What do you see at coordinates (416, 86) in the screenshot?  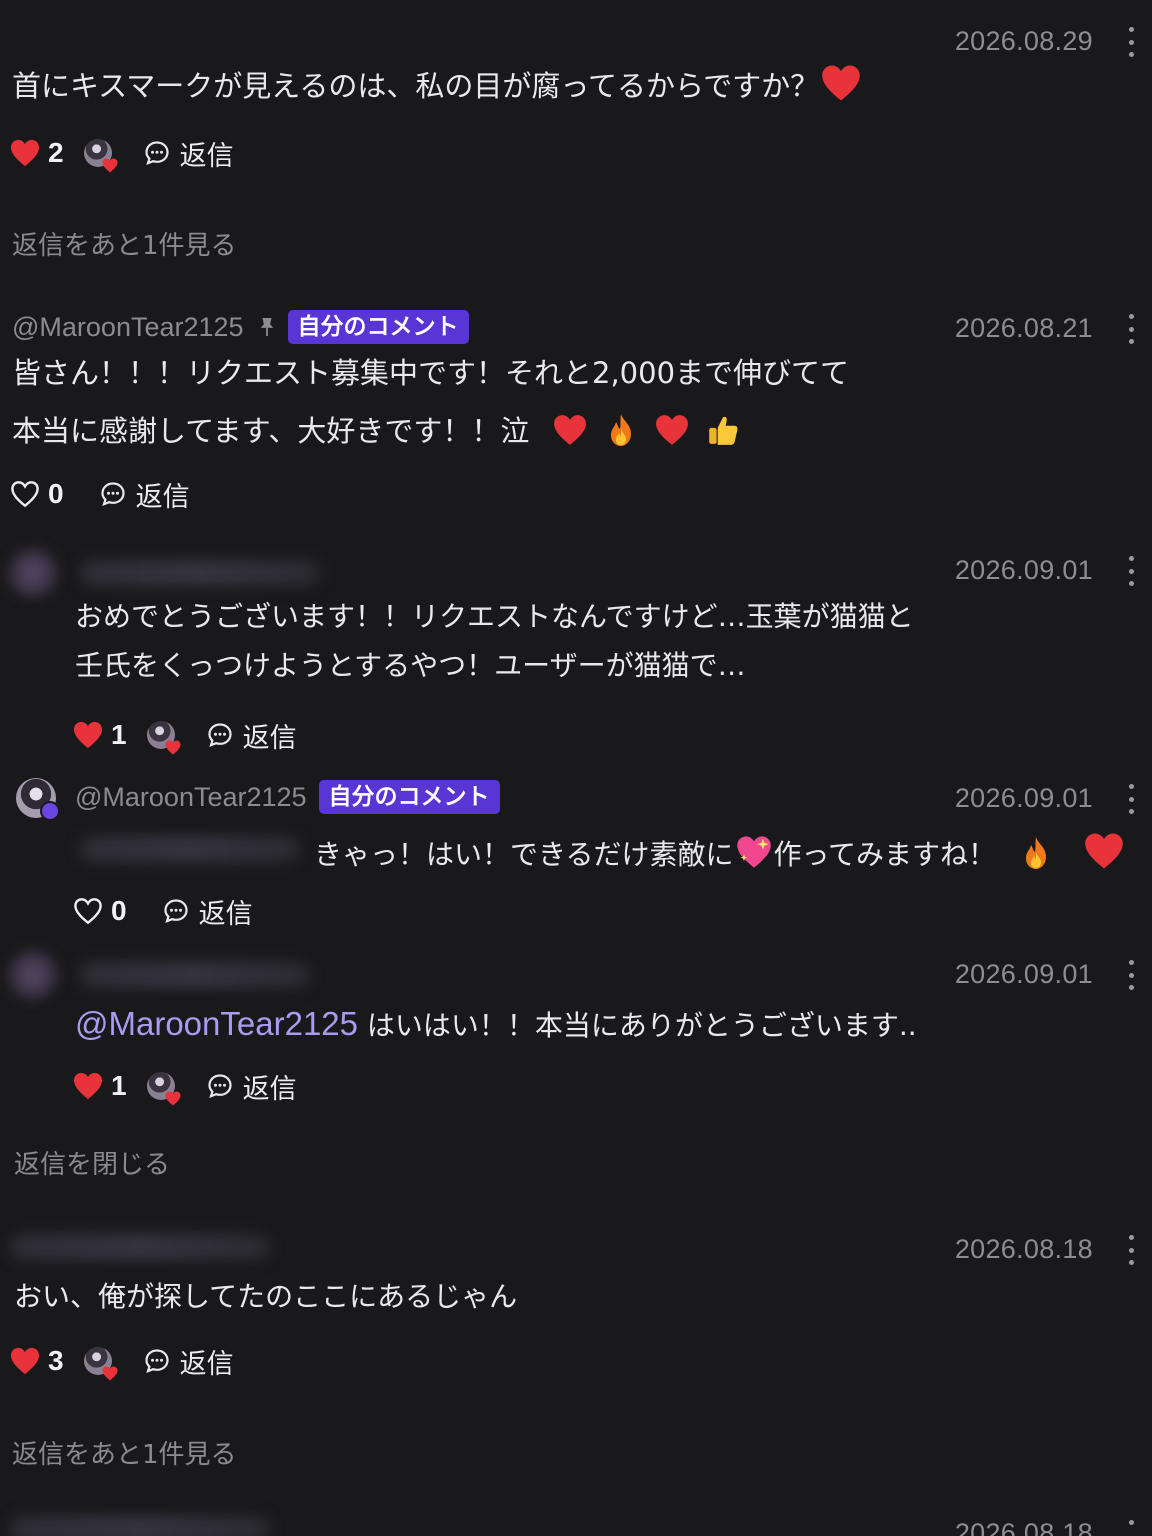 I see `comment-text-body: 首にキスマークが見えるのは、私の目が腐ってるからですか？` at bounding box center [416, 86].